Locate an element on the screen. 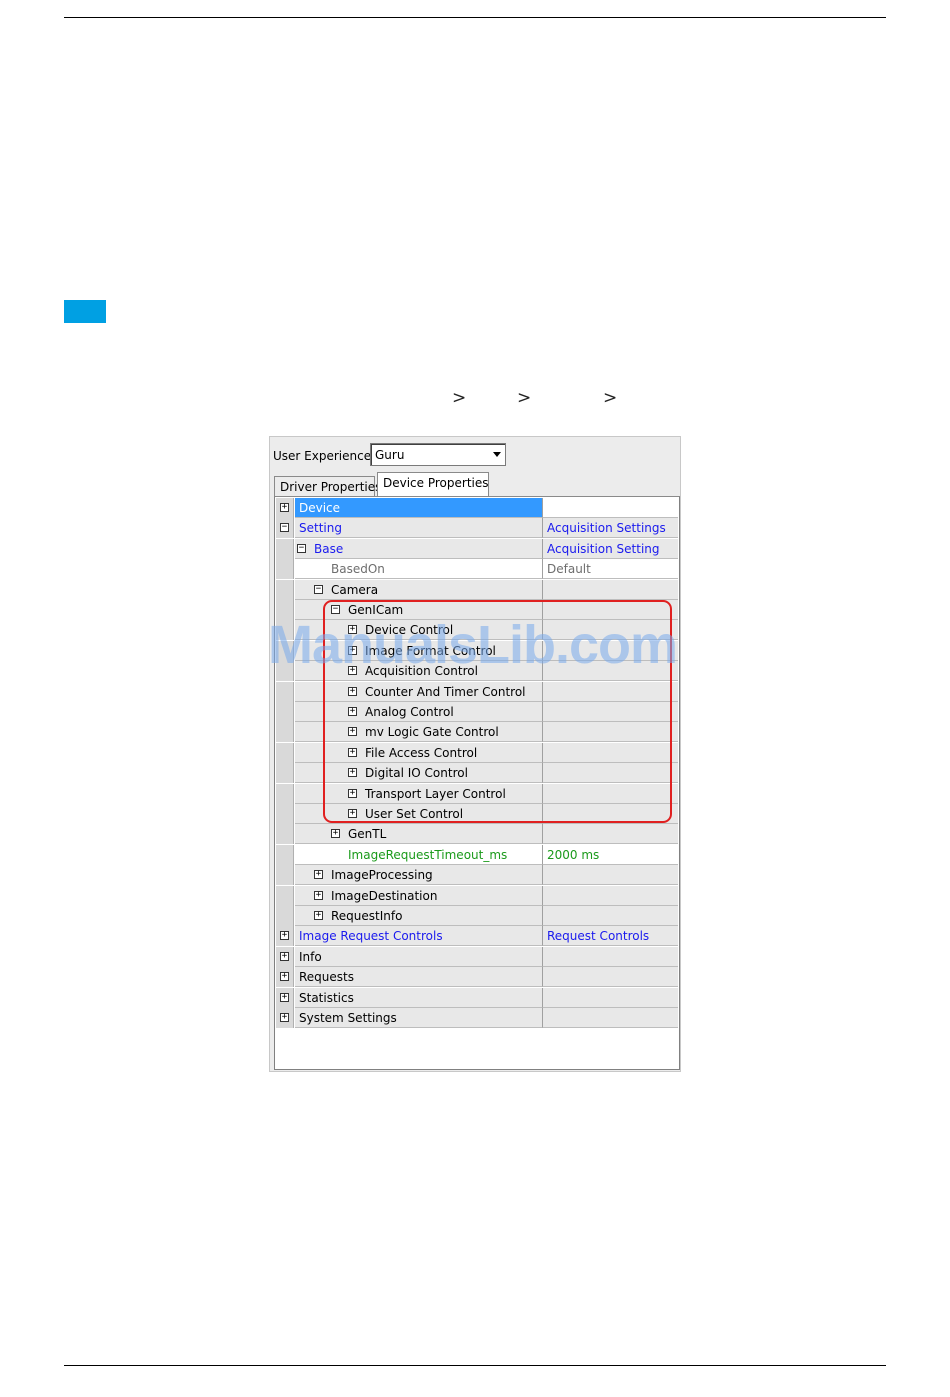 The height and width of the screenshot is (1397, 950). tree-row: + ImageProcessing is located at coordinates (477, 875).